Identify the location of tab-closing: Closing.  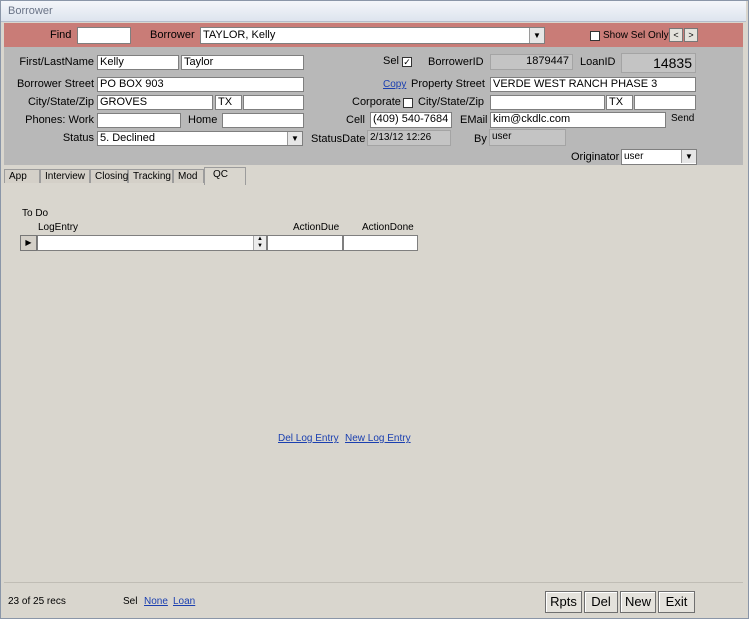
(109, 176).